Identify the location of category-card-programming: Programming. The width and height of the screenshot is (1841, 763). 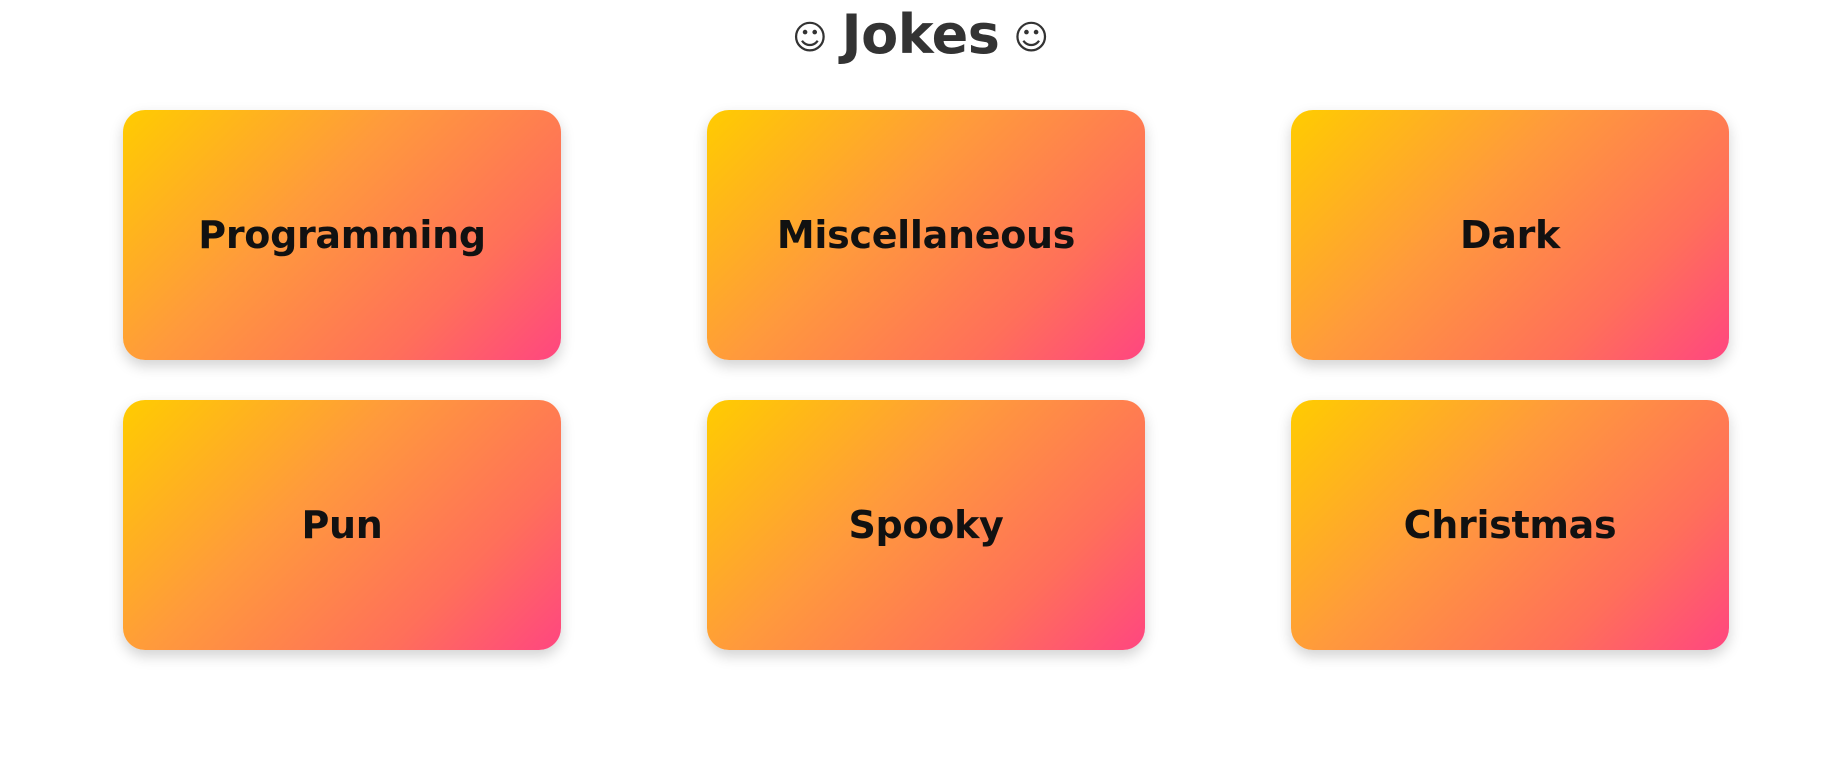
(342, 235).